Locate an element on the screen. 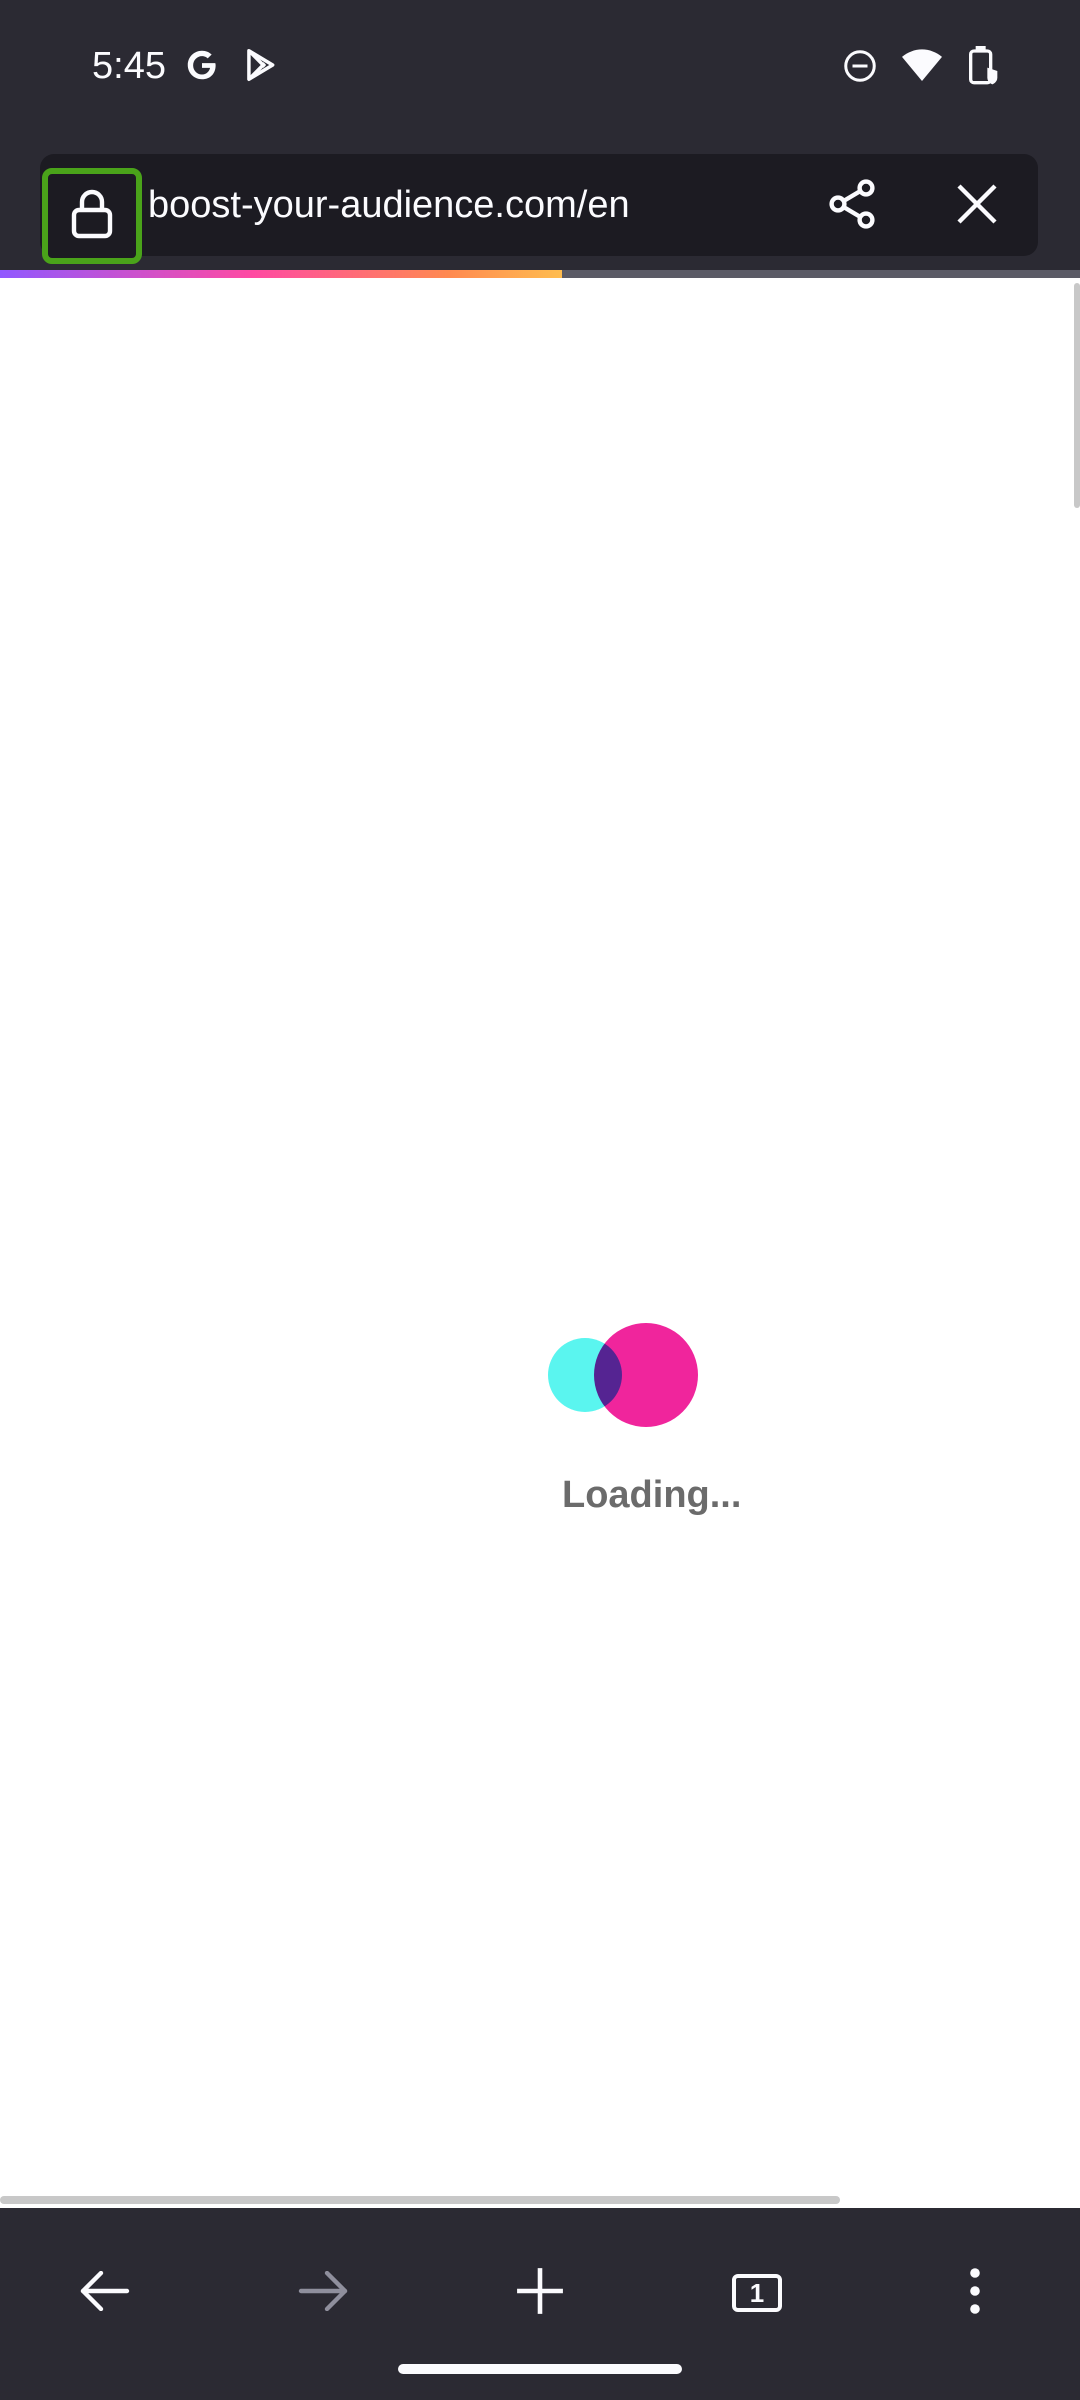  loader-pink-circle is located at coordinates (646, 1375).